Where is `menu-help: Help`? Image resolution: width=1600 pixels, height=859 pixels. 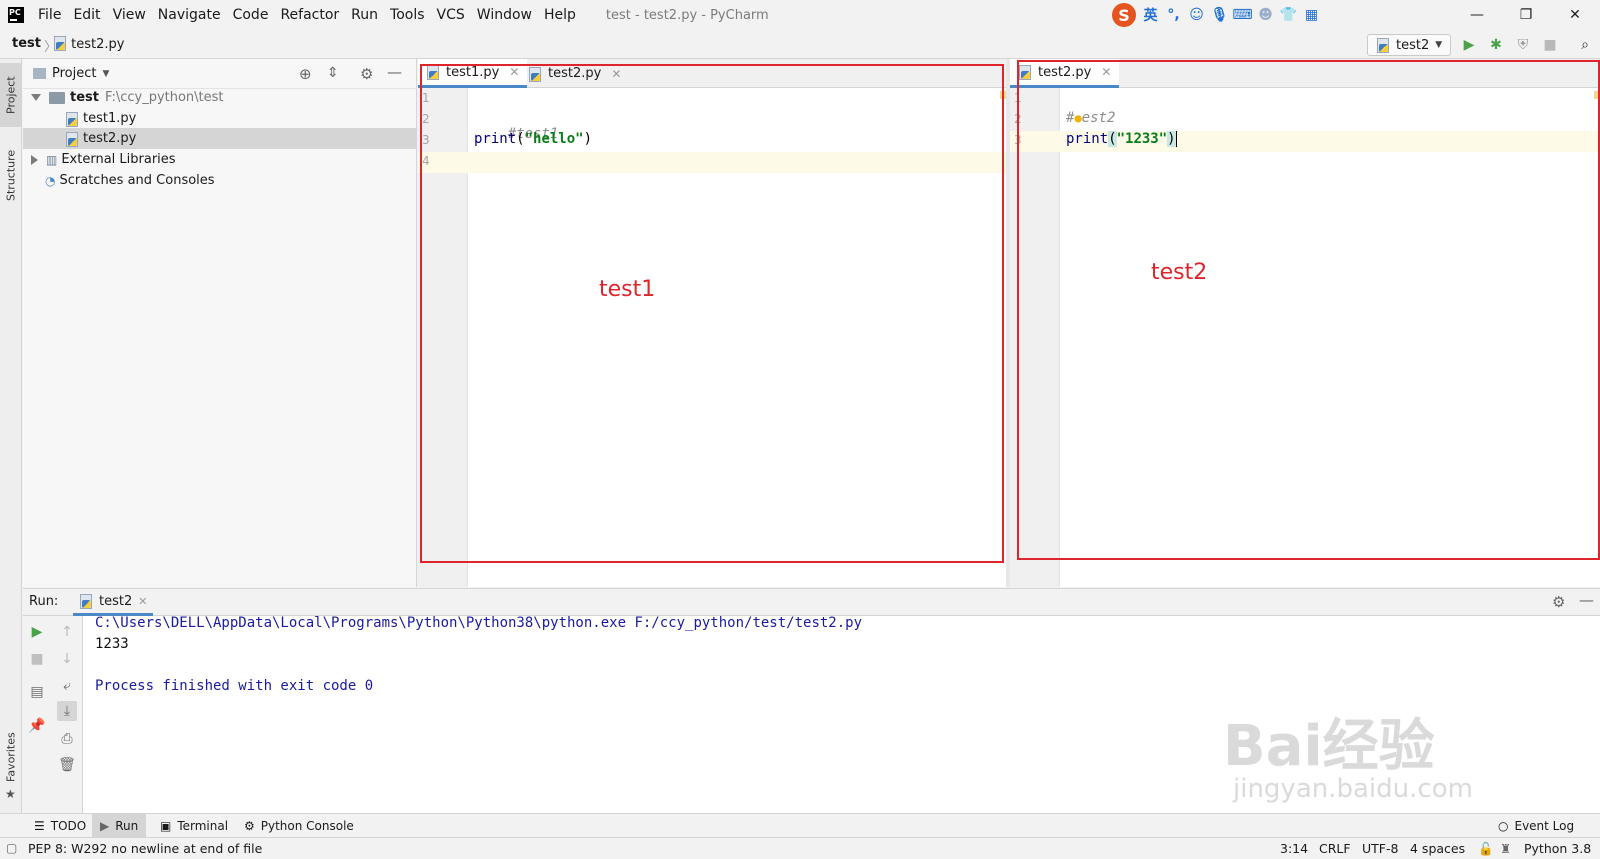
menu-help: Help is located at coordinates (560, 15).